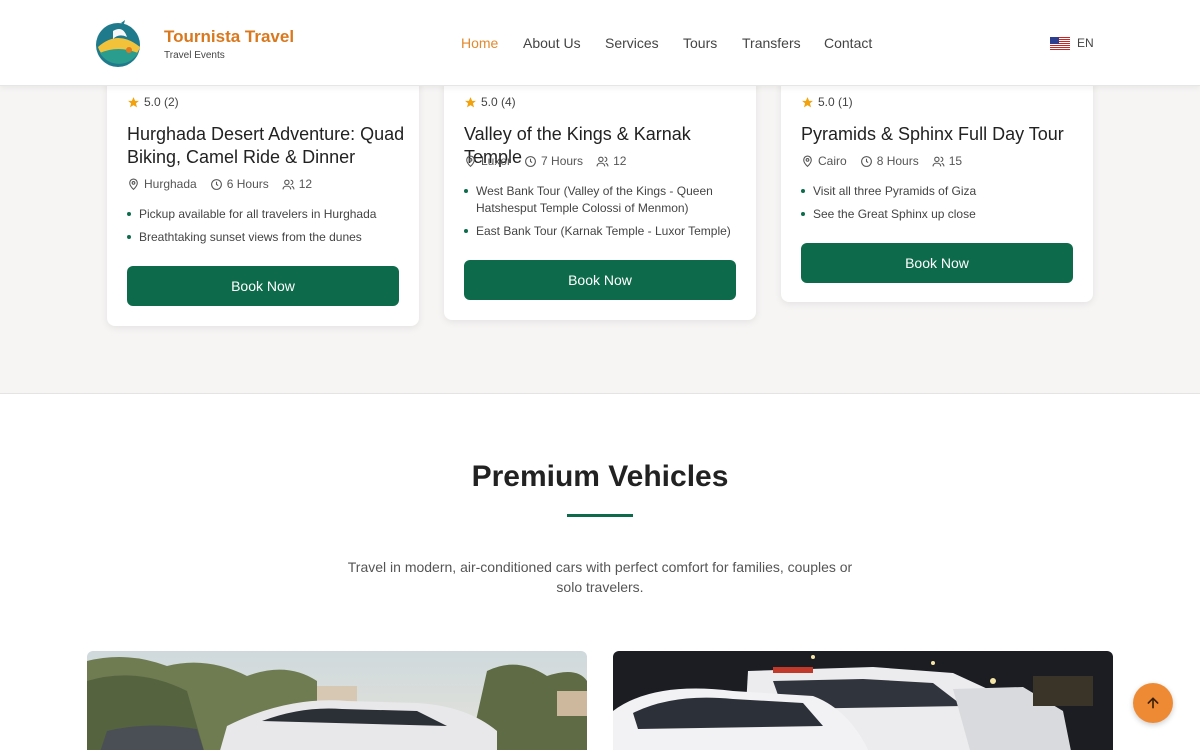 The height and width of the screenshot is (750, 1200). Describe the element at coordinates (824, 161) in the screenshot. I see `tour-location: Cairo` at that location.